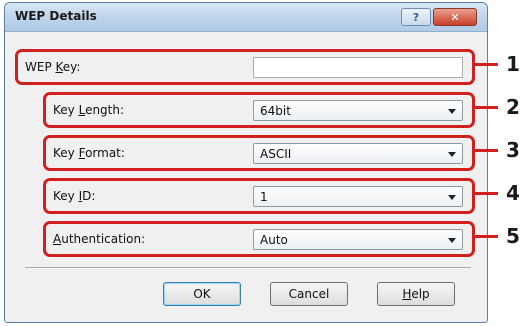  I want to click on key-length-value: 64bit, so click(275, 111).